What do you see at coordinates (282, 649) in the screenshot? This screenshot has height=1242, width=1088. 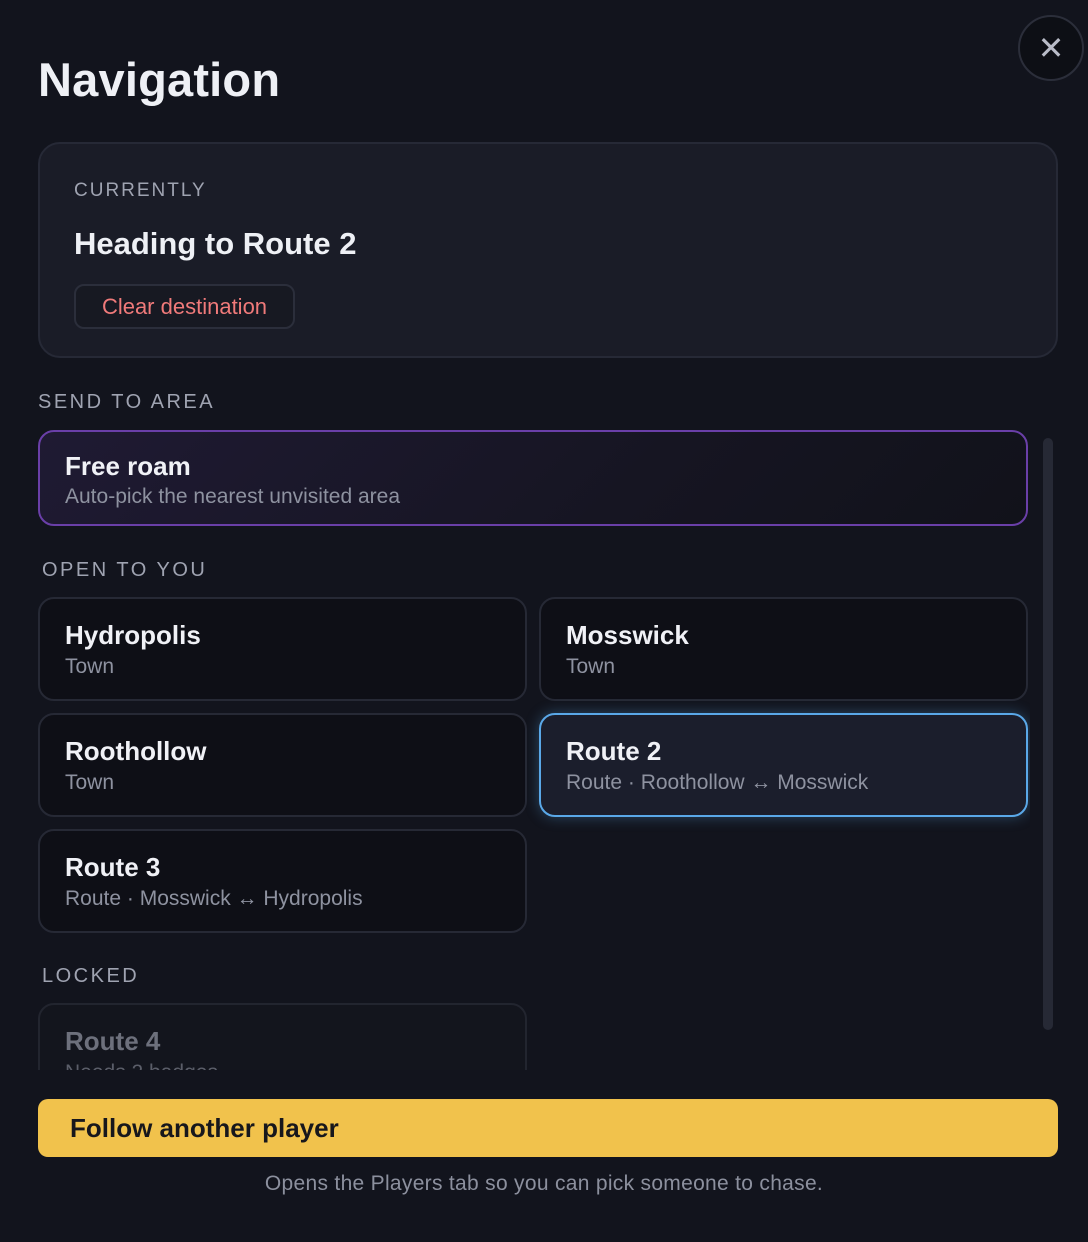 I see `area-card-hydropolis: Hydropolis Town` at bounding box center [282, 649].